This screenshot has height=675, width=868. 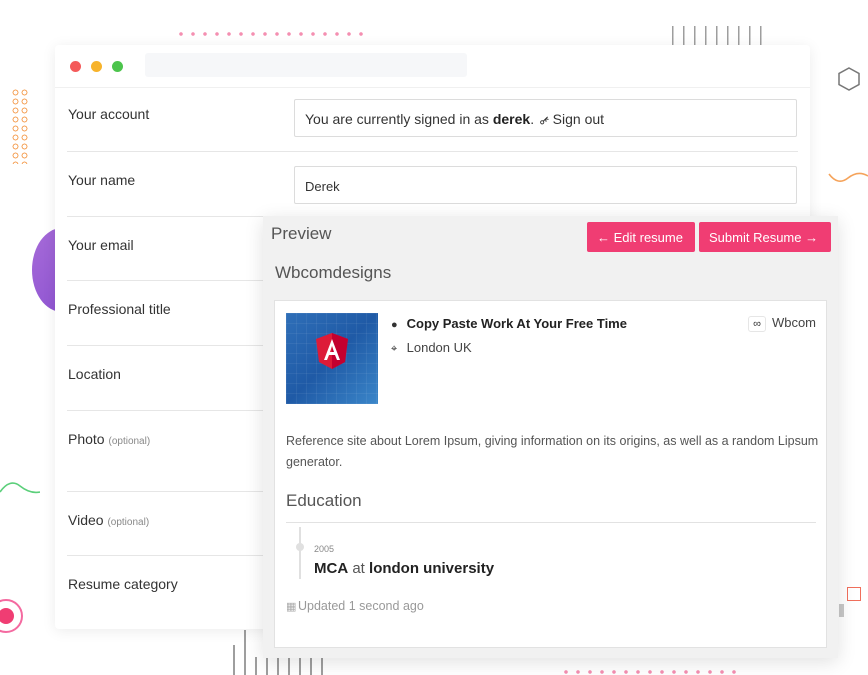 I want to click on user-icon: ●, so click(x=394, y=325).